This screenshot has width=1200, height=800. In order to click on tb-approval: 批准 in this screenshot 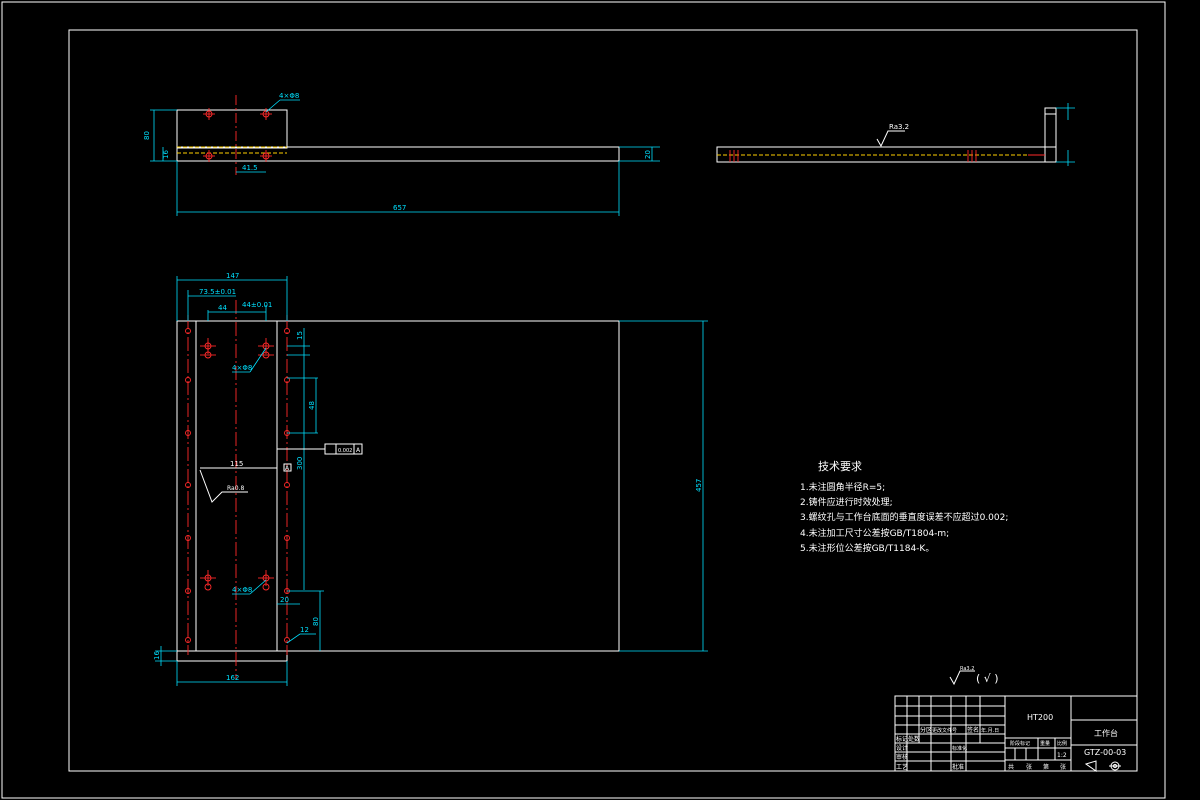, I will do `click(958, 767)`.